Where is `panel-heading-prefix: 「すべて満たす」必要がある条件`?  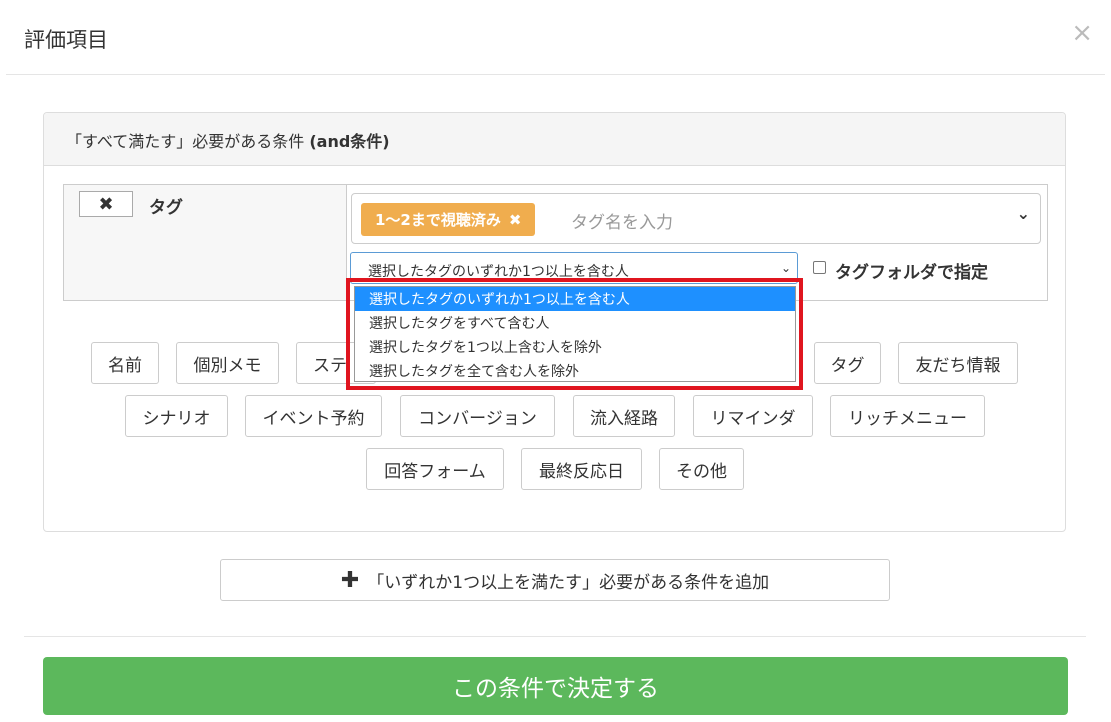 panel-heading-prefix: 「すべて満たす」必要がある条件 is located at coordinates (185, 141).